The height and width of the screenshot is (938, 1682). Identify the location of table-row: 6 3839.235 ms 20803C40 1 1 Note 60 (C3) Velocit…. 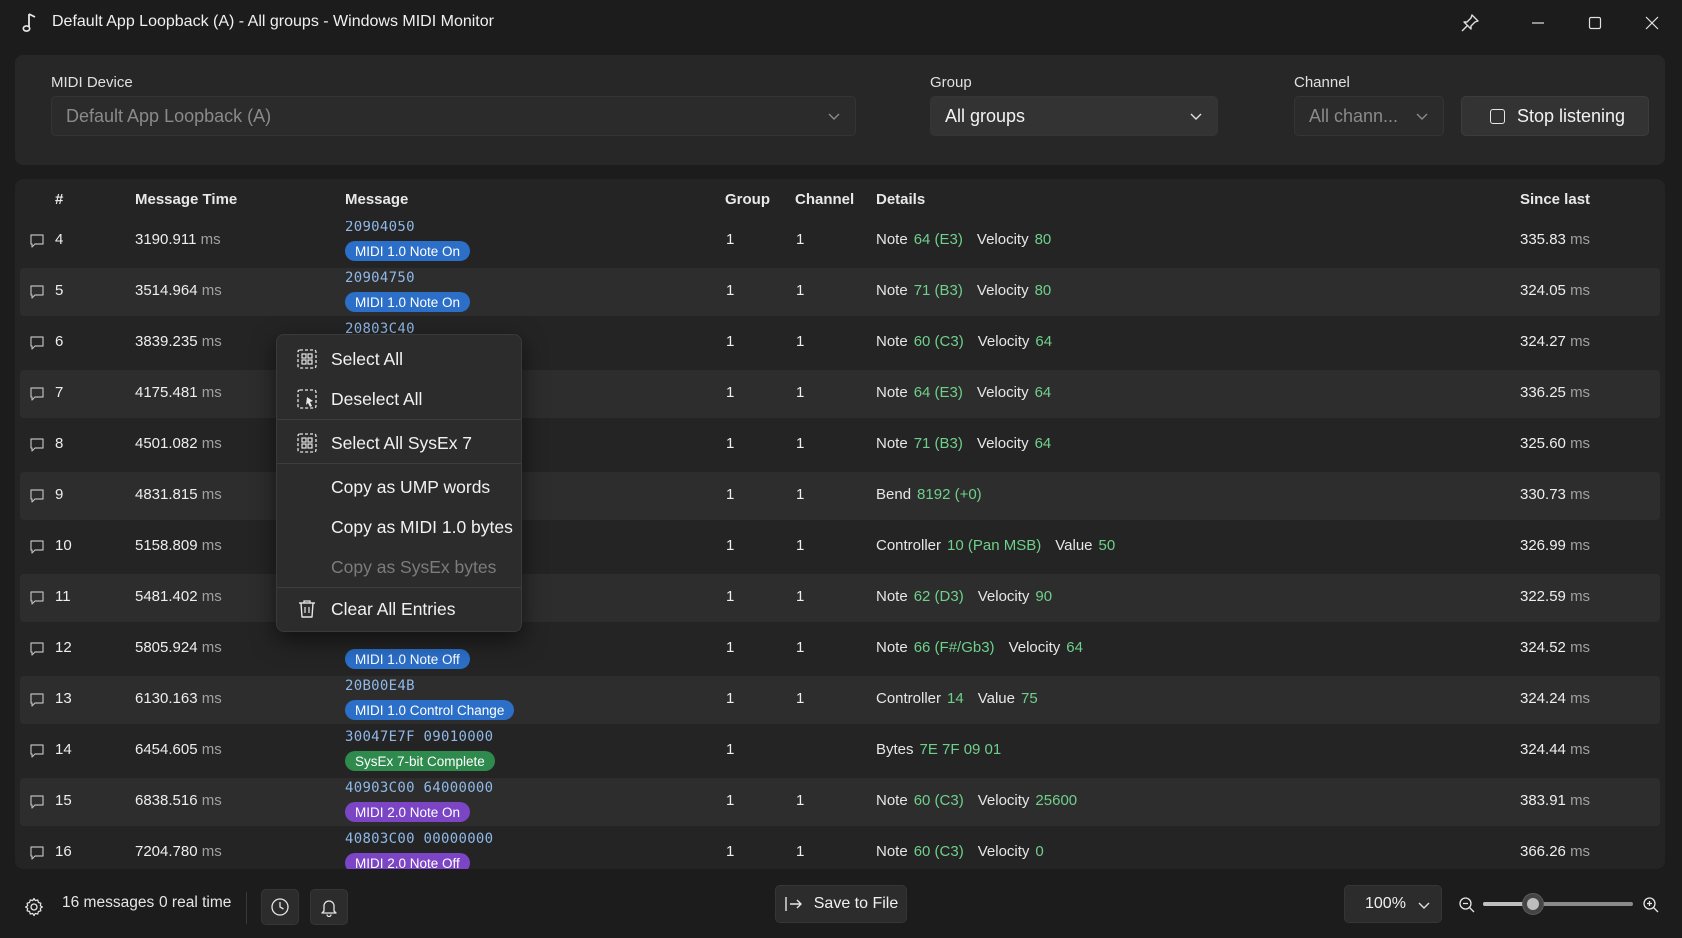
(840, 343).